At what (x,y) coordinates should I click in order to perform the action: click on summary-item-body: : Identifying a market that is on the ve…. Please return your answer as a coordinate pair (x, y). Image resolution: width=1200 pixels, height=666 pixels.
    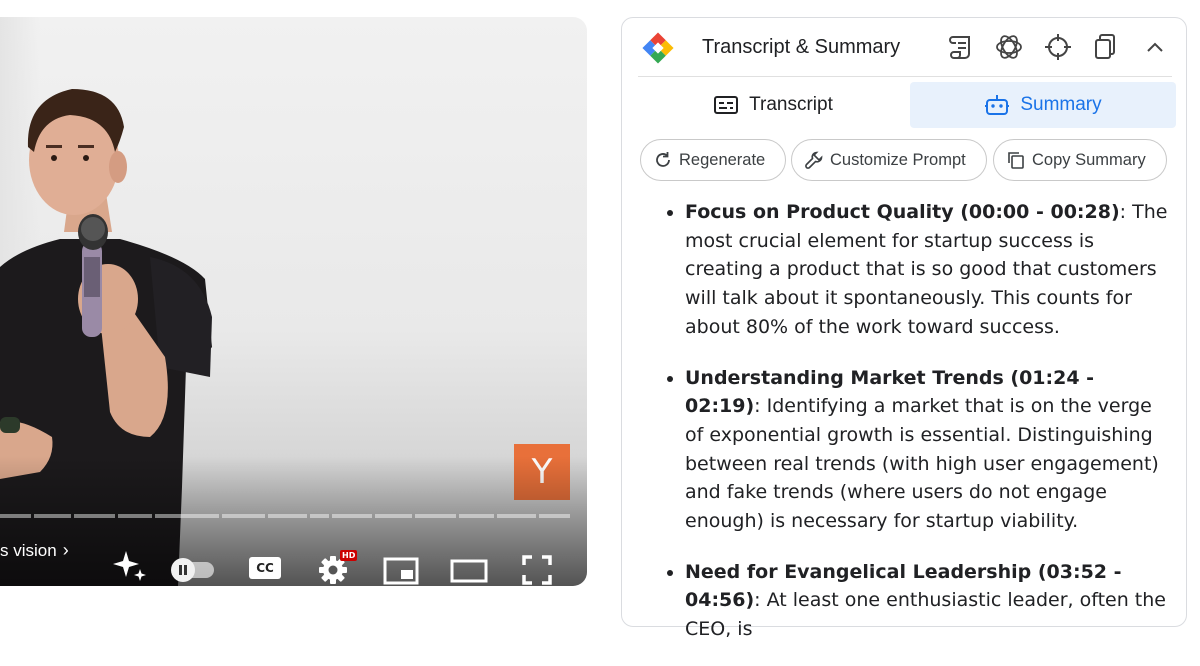
    Looking at the image, I should click on (922, 464).